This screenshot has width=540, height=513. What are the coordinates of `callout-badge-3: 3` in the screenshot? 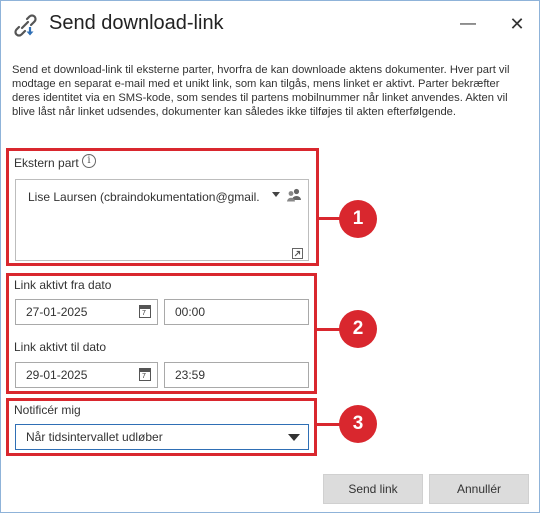 It's located at (358, 424).